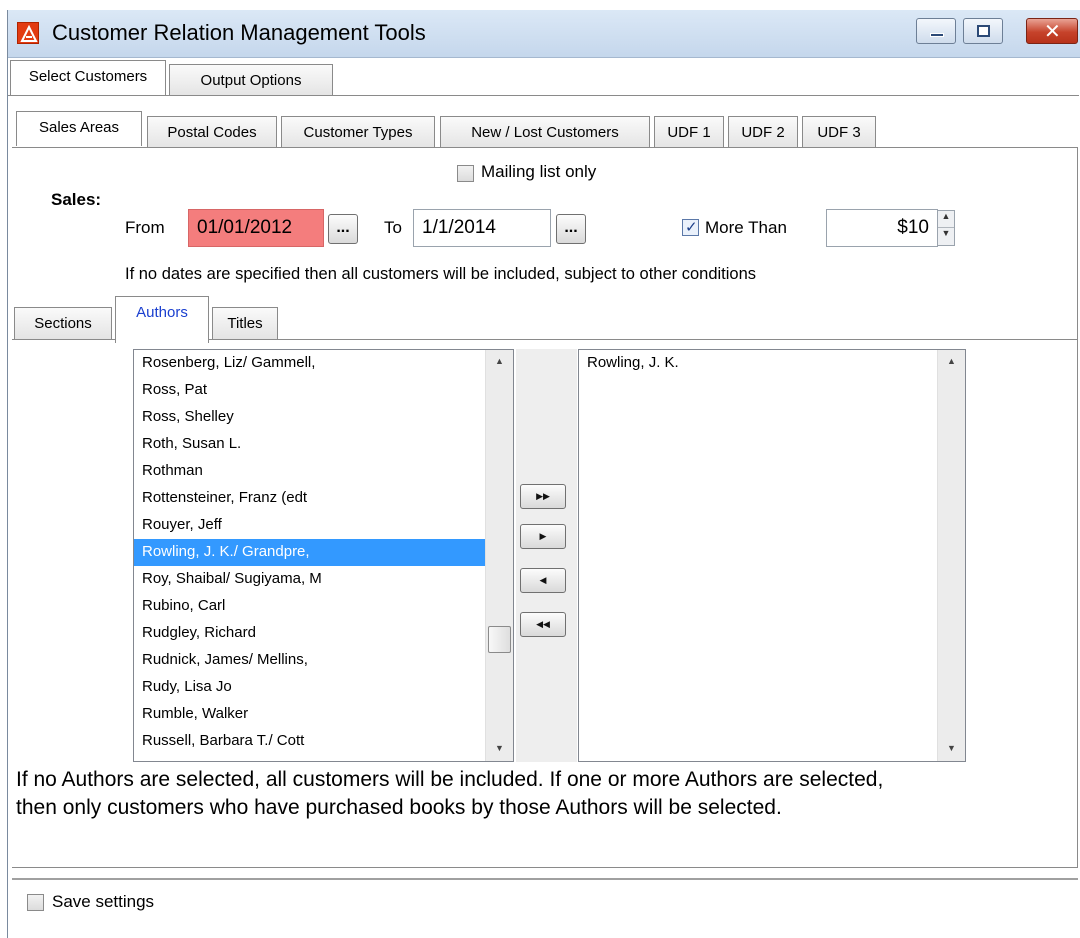  What do you see at coordinates (251, 80) in the screenshot?
I see `tab-output-options: Output Options` at bounding box center [251, 80].